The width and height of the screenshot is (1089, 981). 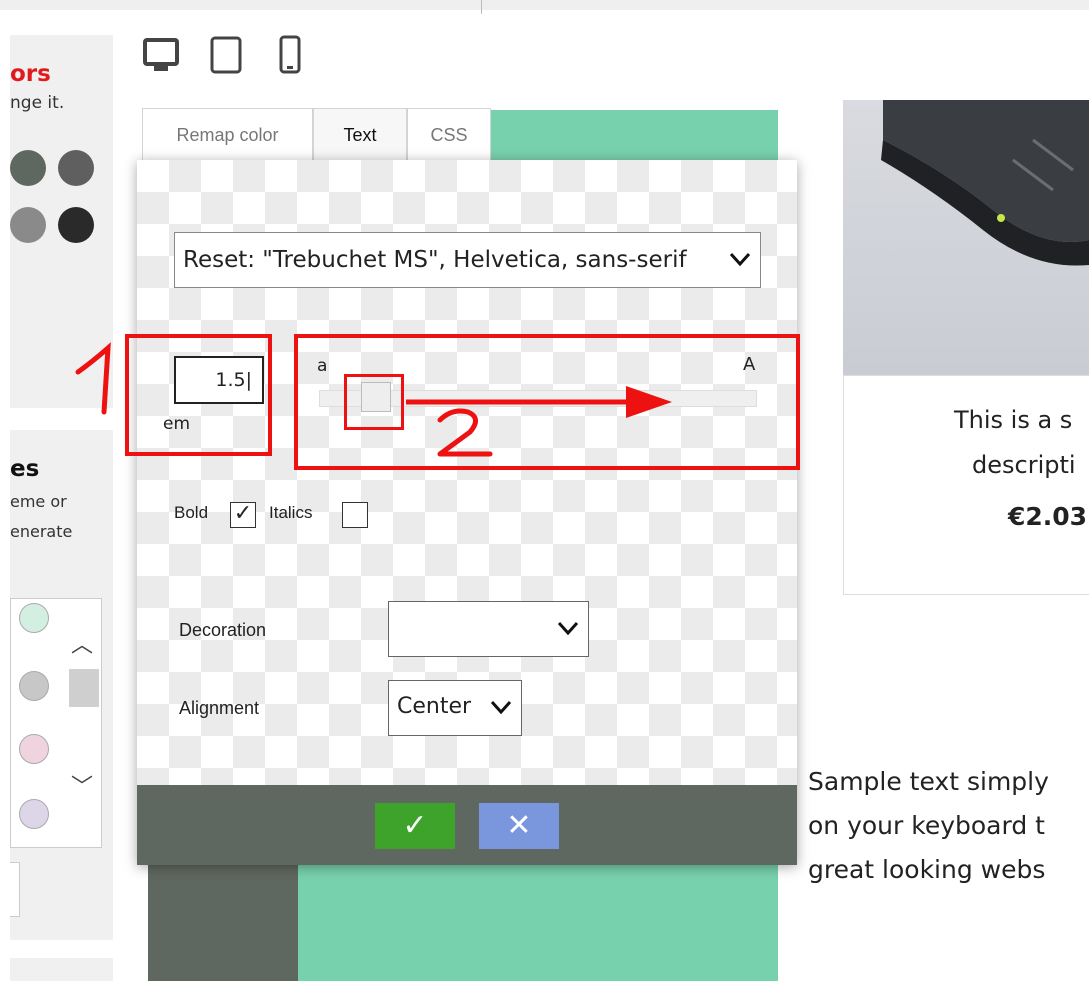 I want to click on themes-panel: es eme or enerate ︿ ﹀, so click(x=61, y=685).